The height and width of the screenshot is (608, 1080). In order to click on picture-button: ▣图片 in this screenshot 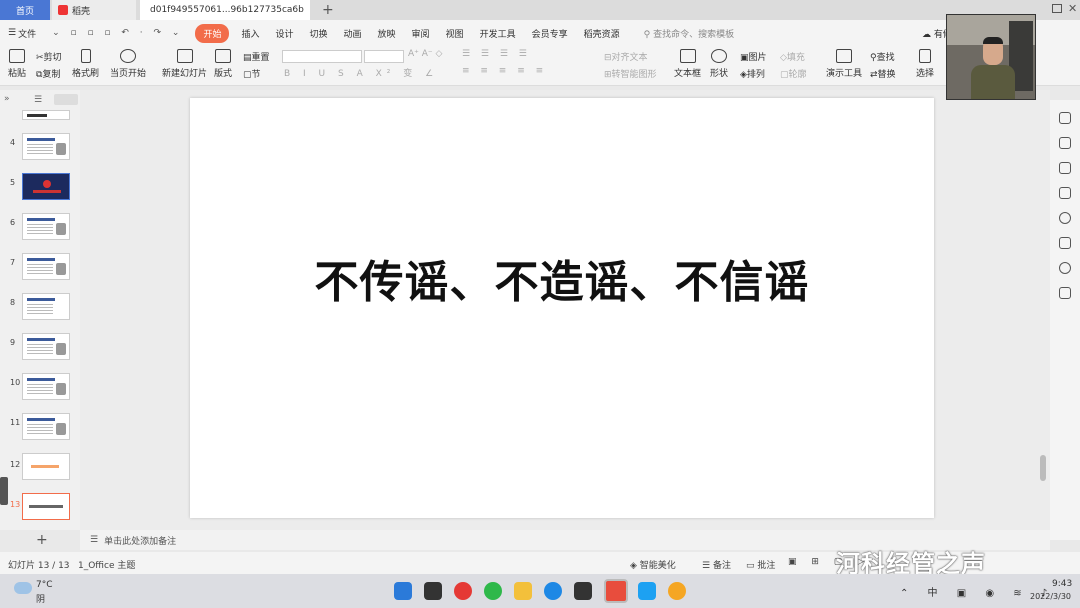, I will do `click(753, 56)`.